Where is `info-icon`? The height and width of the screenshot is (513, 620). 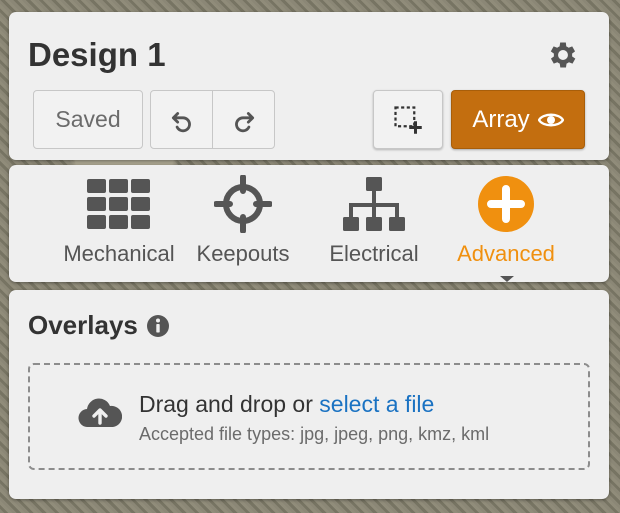
info-icon is located at coordinates (158, 326).